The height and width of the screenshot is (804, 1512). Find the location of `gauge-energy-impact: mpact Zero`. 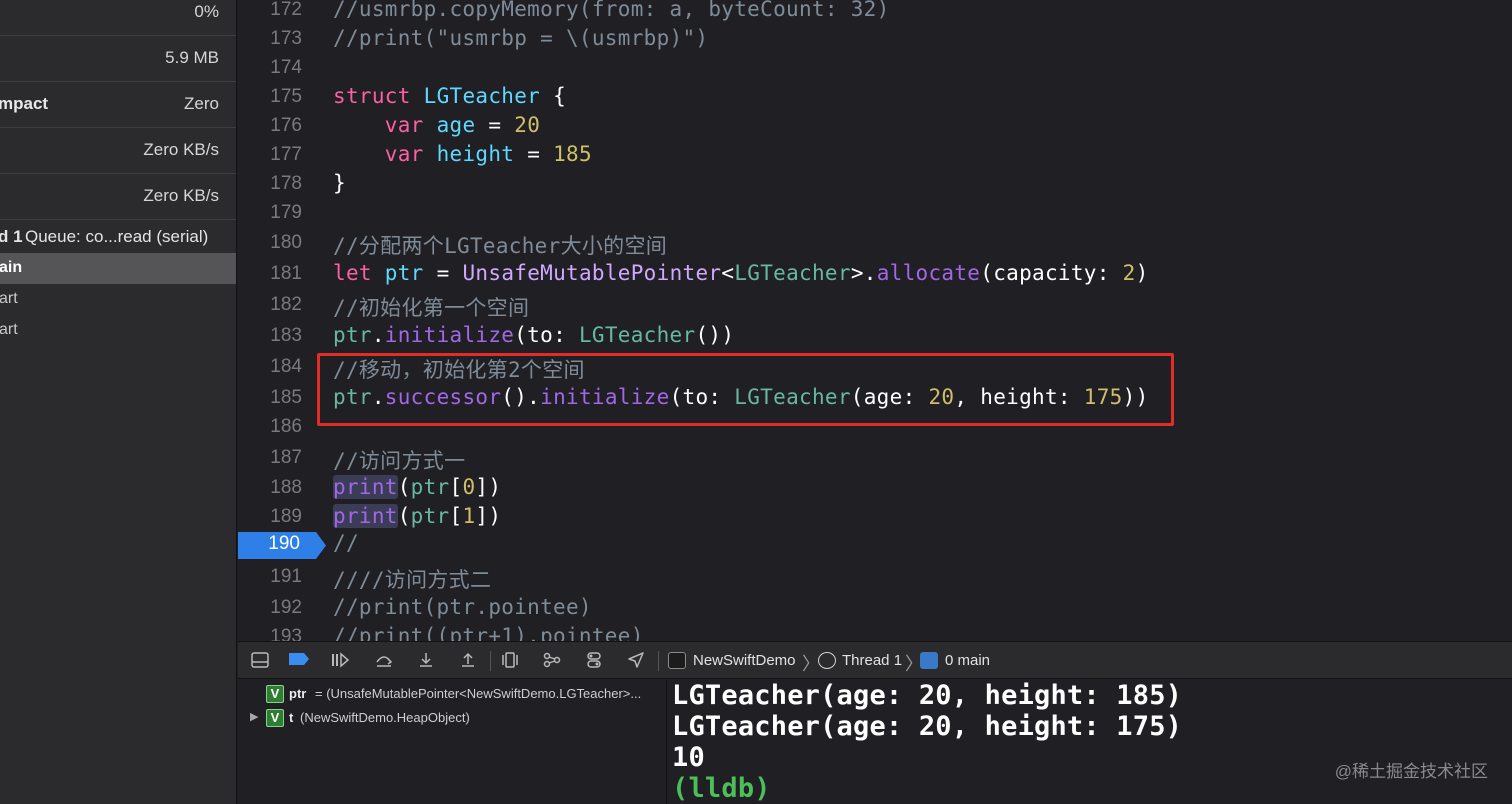

gauge-energy-impact: mpact Zero is located at coordinates (118, 105).